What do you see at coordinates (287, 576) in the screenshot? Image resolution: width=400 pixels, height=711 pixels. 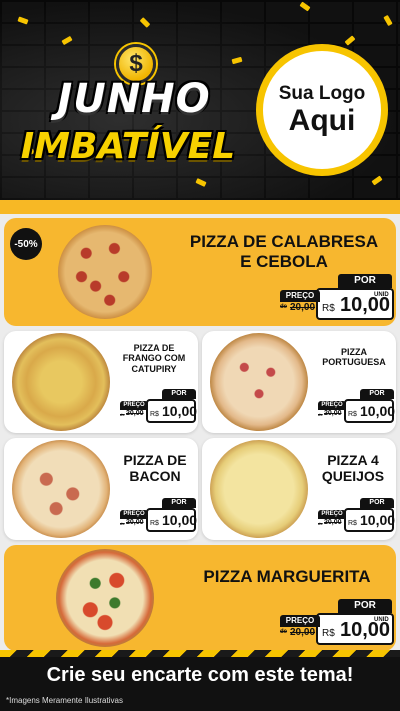 I see `featured-product-name: PIZZA MARGUERITA` at bounding box center [287, 576].